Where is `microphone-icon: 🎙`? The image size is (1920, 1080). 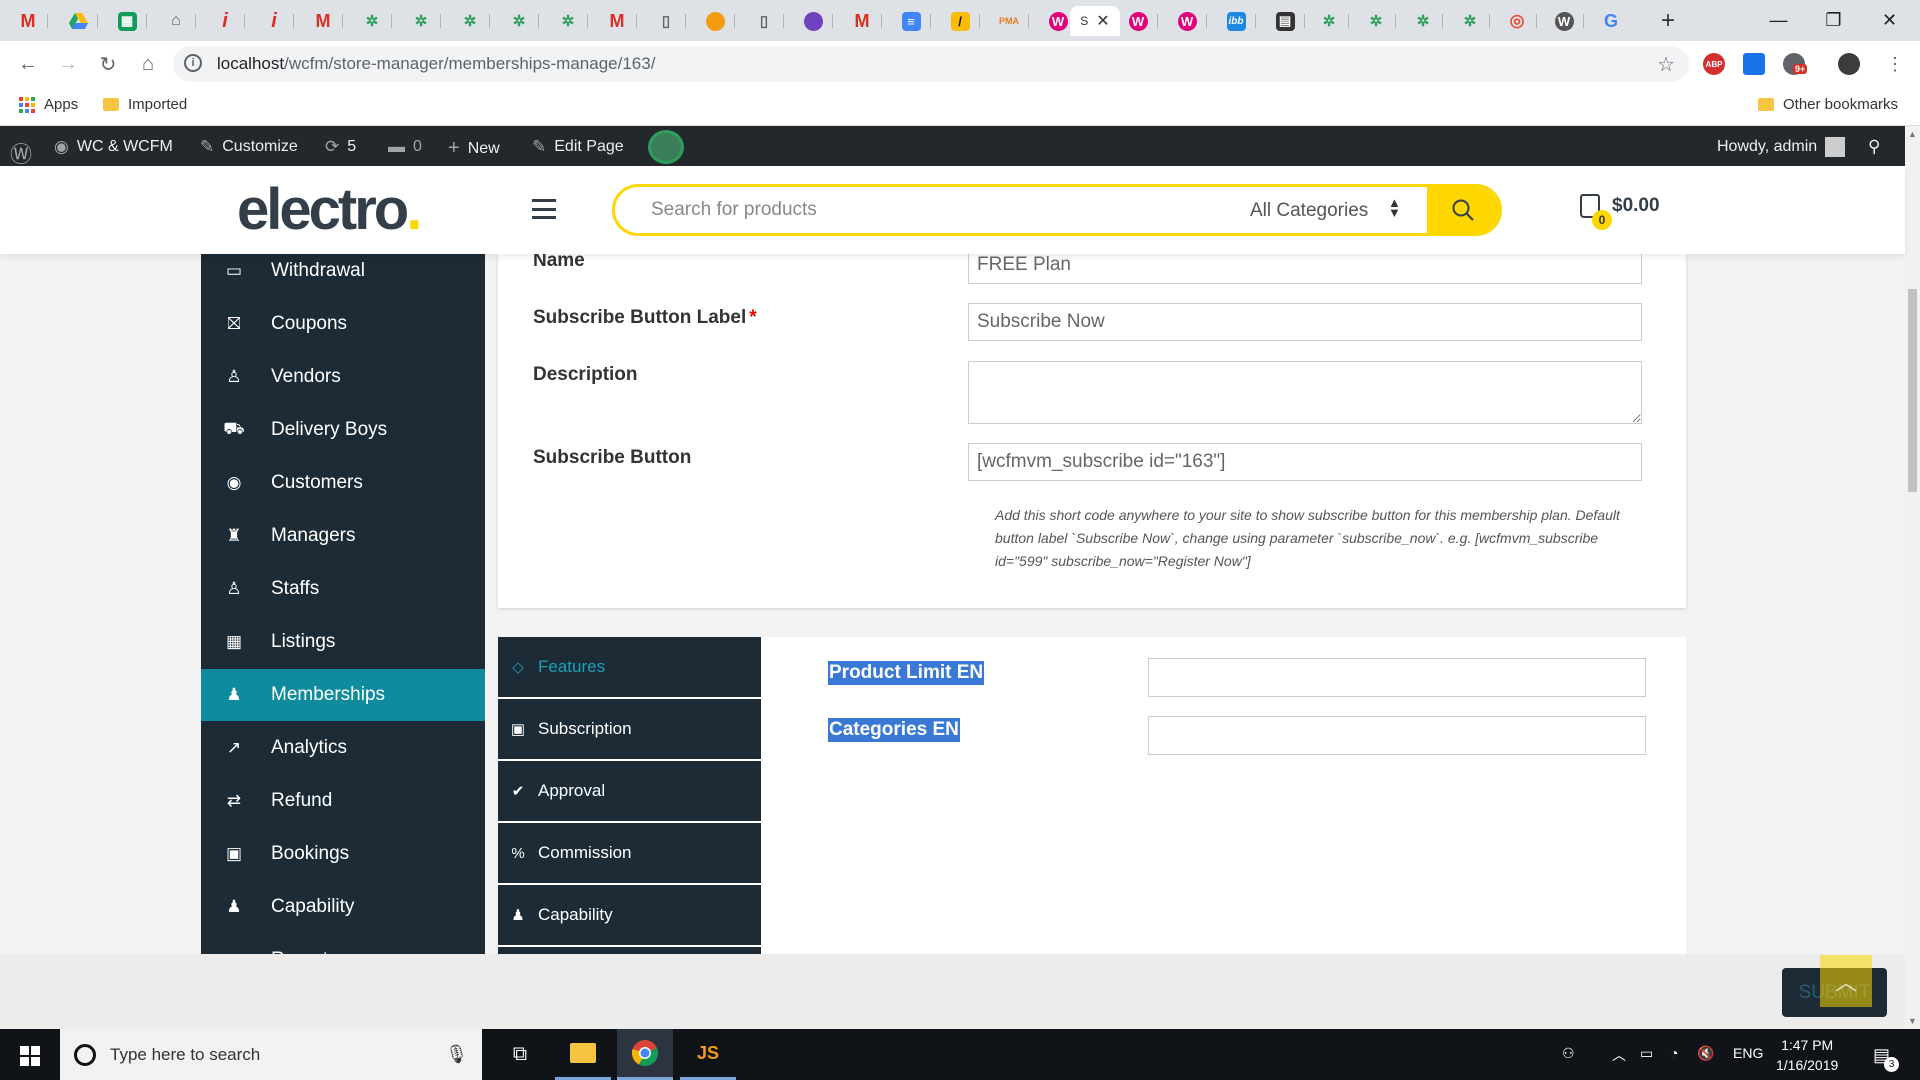
microphone-icon: 🎙 is located at coordinates (456, 1054).